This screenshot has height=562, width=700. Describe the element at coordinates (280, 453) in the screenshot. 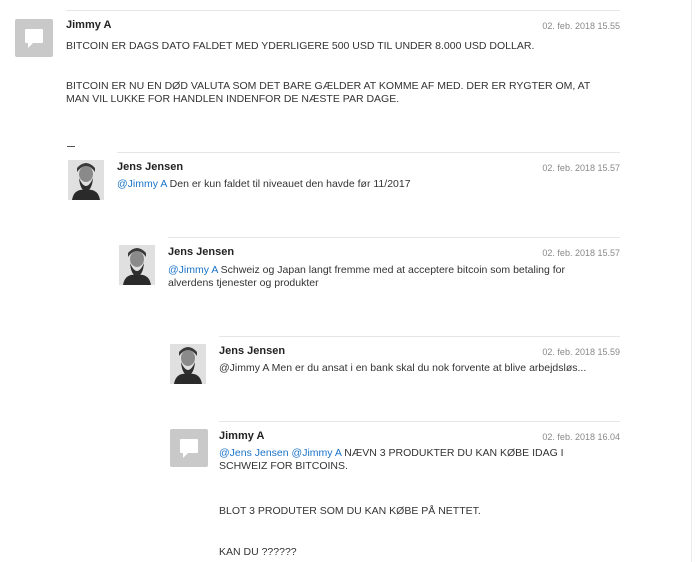

I see `mention-link: @Jens Jensen @Jimmy A` at that location.